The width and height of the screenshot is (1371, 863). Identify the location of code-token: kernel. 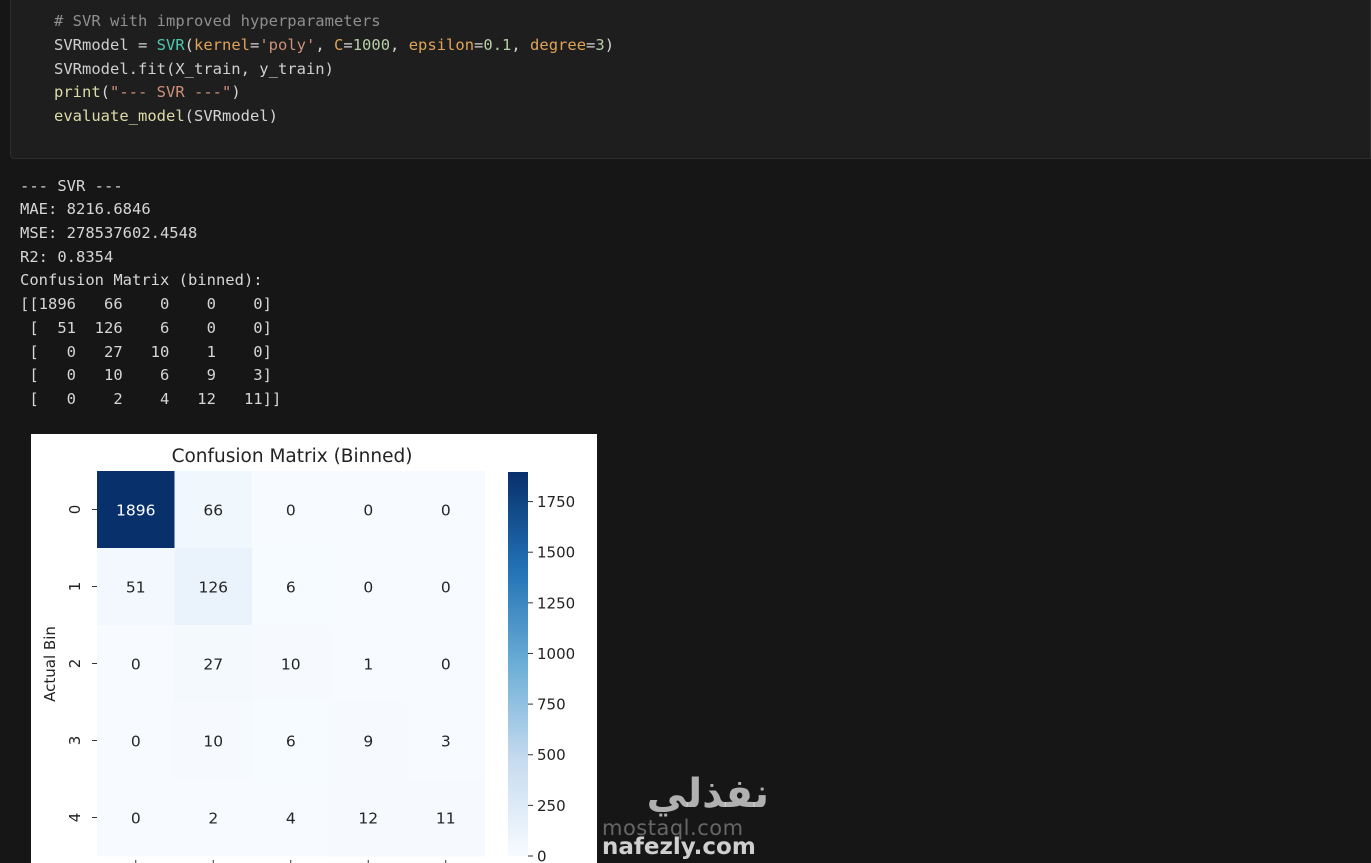
(222, 45).